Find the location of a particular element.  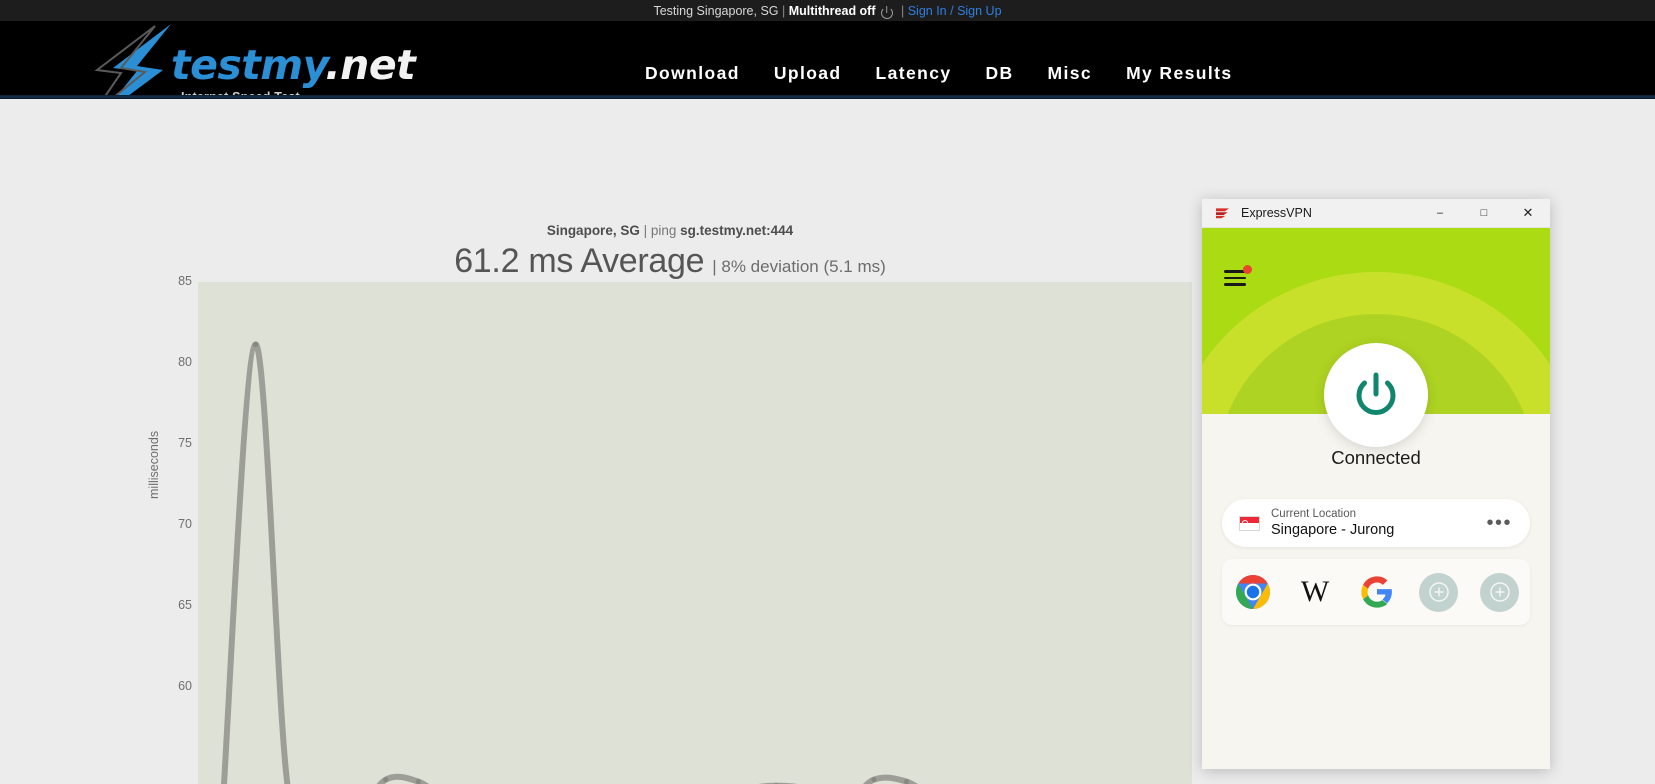

chart-title-row: 61.2 ms Average | 8% deviation (5.1 ms) is located at coordinates (670, 261).